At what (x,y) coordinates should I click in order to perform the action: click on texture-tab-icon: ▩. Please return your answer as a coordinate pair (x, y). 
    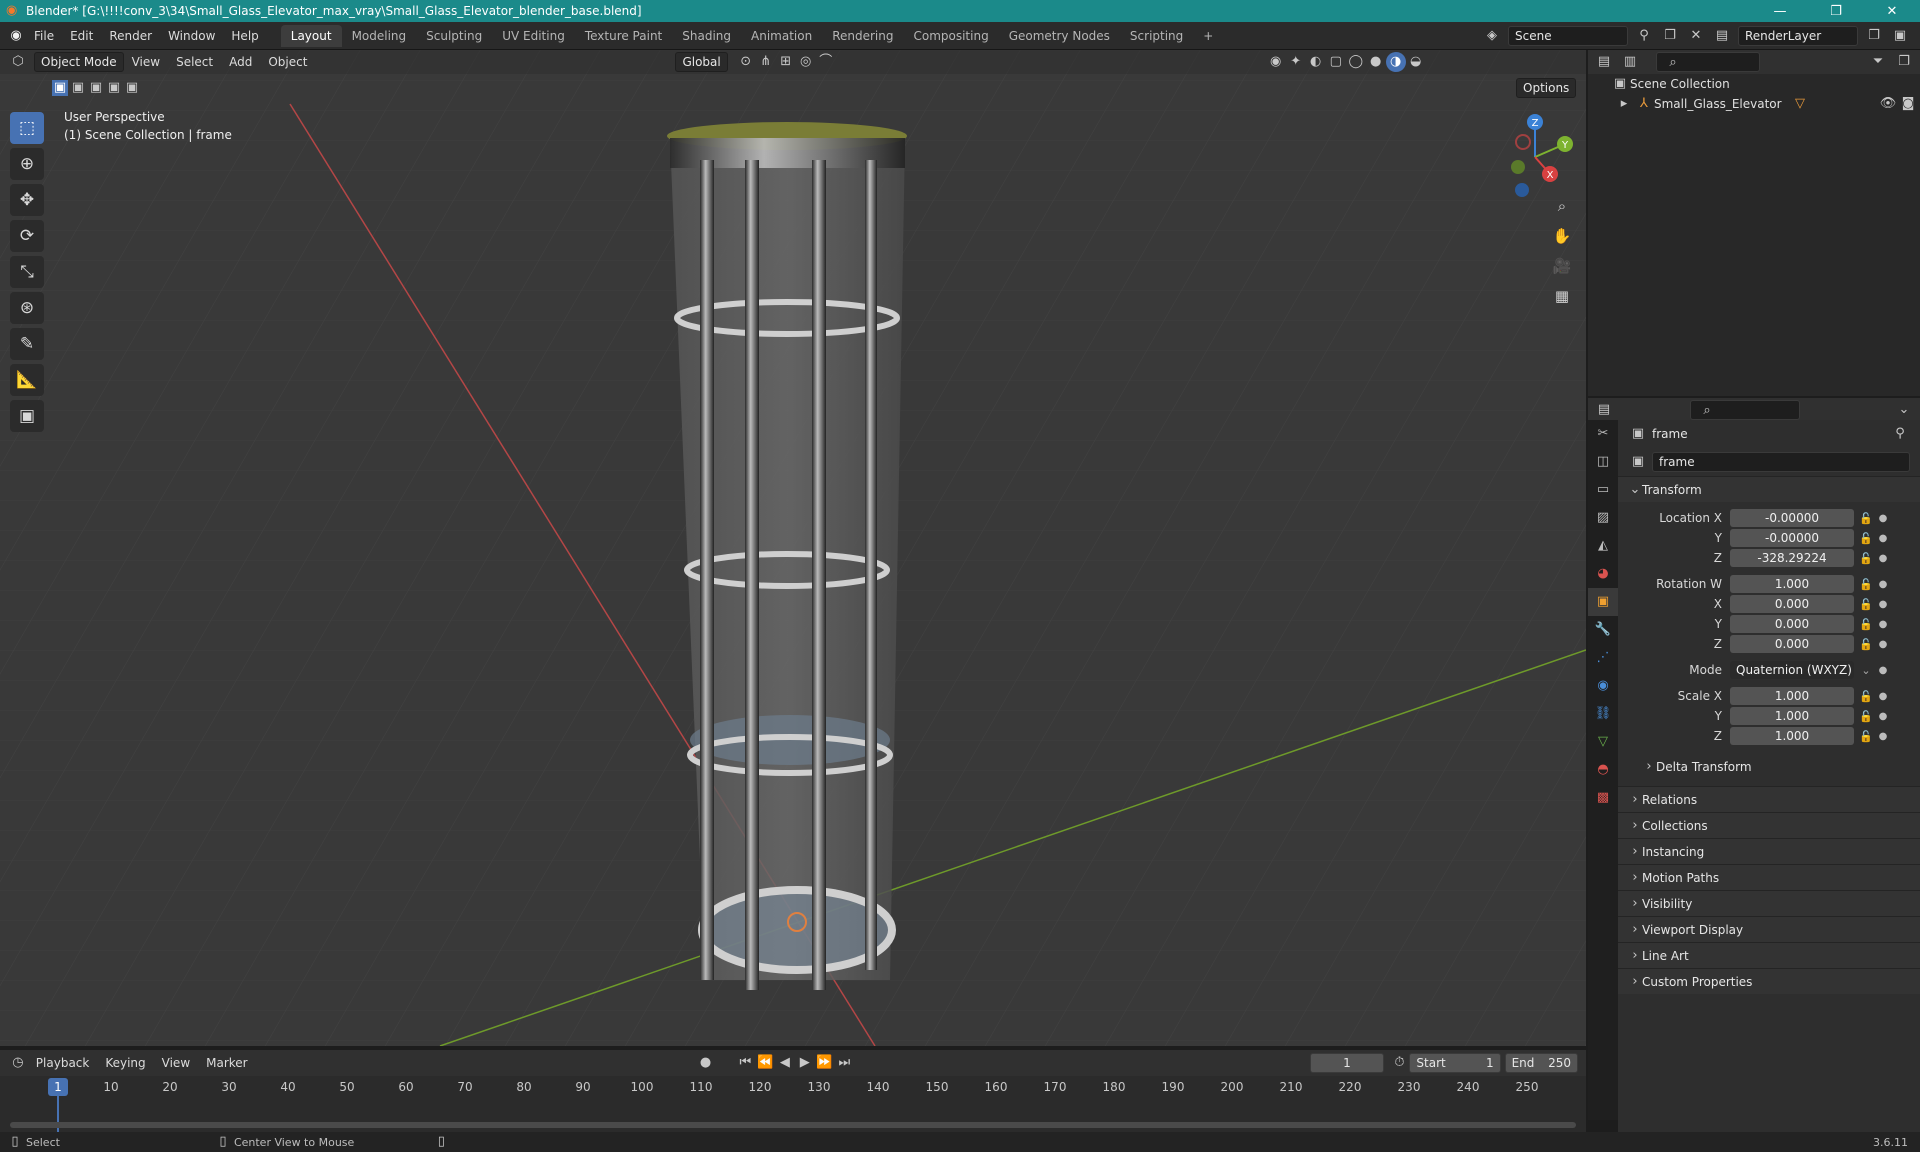
    Looking at the image, I should click on (1603, 798).